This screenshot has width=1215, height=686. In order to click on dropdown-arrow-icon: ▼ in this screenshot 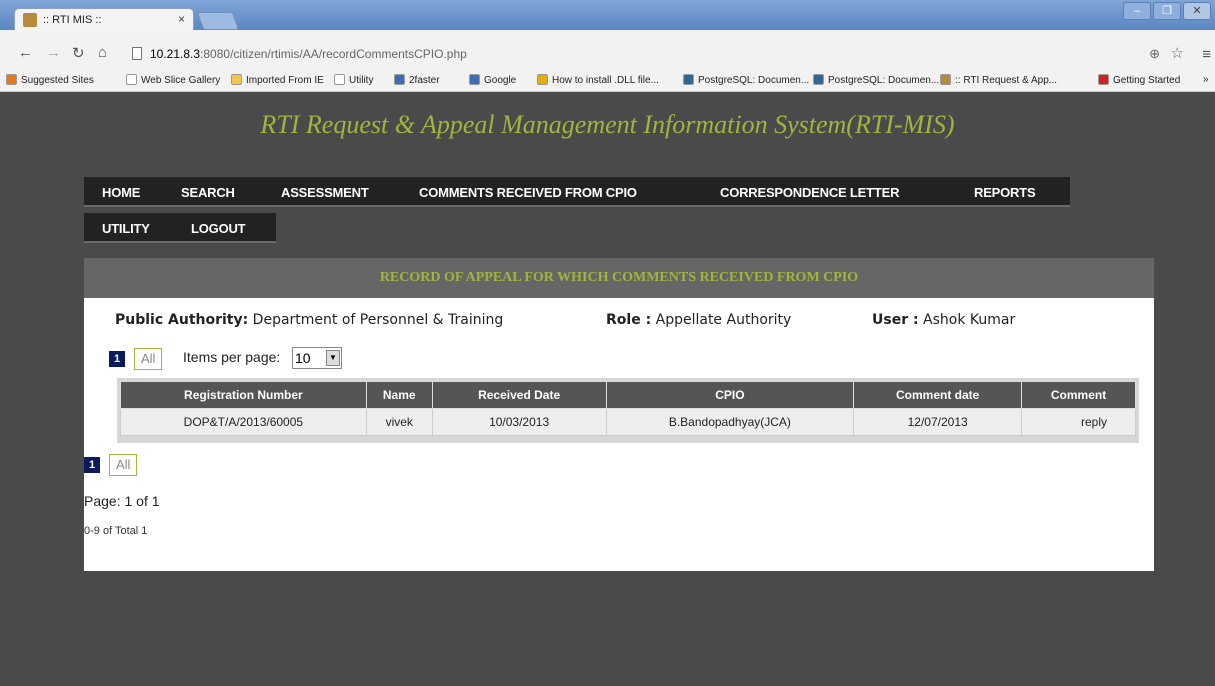, I will do `click(333, 358)`.